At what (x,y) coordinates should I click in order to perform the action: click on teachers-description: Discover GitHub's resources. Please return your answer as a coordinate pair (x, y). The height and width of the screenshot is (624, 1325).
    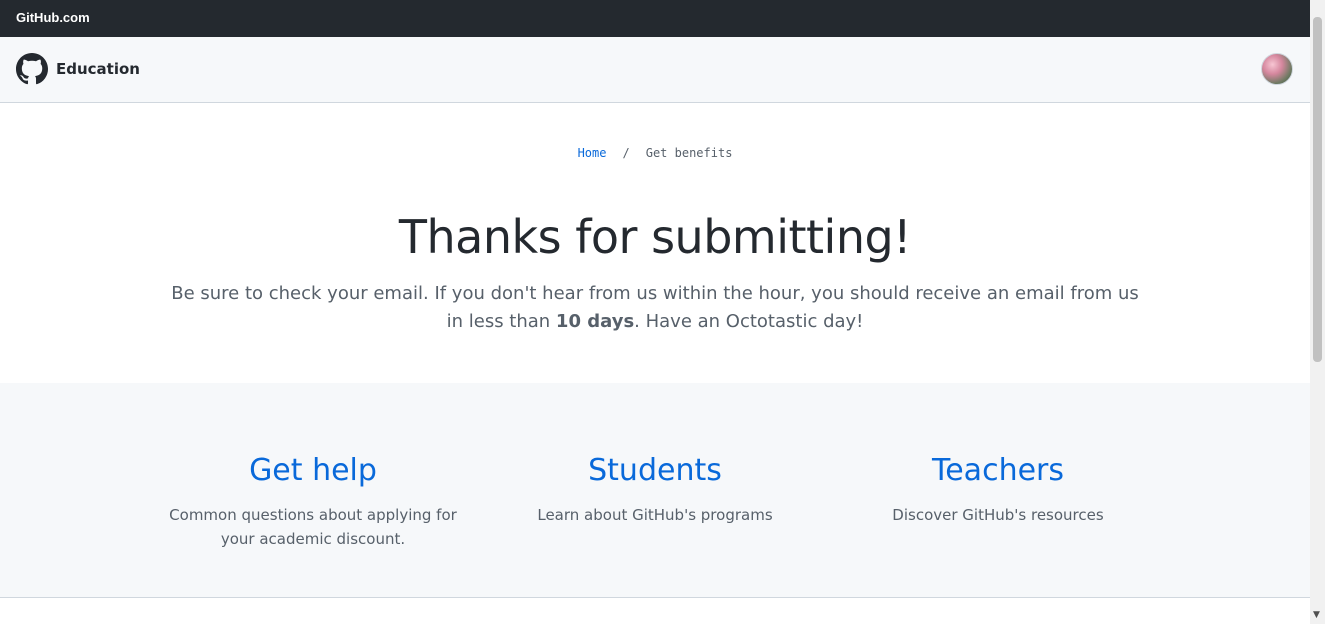
    Looking at the image, I should click on (998, 515).